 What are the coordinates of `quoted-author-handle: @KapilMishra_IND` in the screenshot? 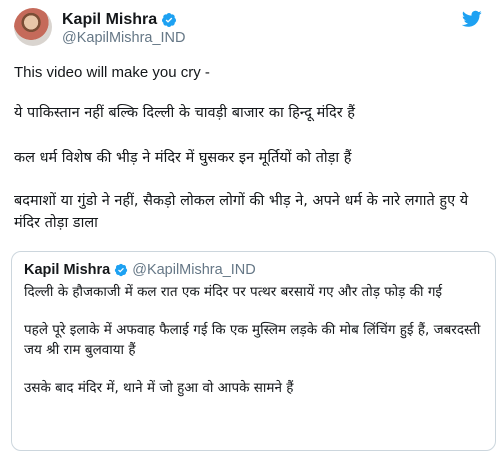 It's located at (194, 270).